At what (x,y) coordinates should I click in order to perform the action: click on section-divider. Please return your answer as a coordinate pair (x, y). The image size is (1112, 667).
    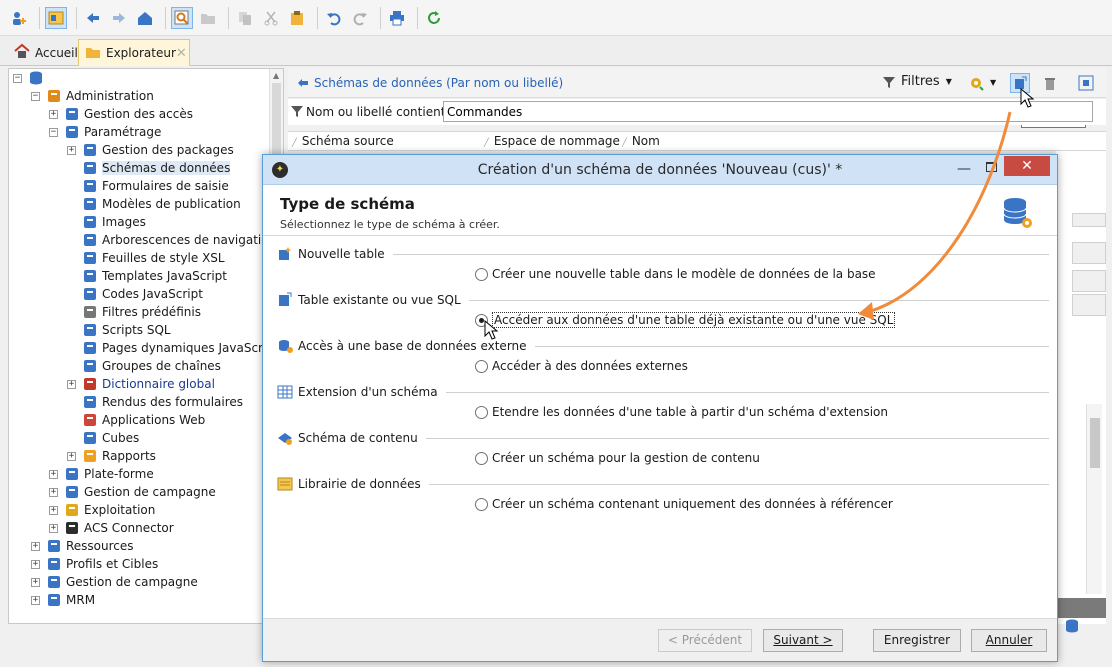
    Looking at the image, I should click on (758, 300).